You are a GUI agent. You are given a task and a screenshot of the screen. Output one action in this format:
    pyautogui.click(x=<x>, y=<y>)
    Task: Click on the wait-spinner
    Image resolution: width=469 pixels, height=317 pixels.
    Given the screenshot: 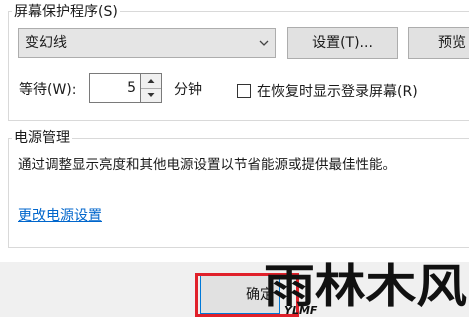 What is the action you would take?
    pyautogui.click(x=151, y=88)
    